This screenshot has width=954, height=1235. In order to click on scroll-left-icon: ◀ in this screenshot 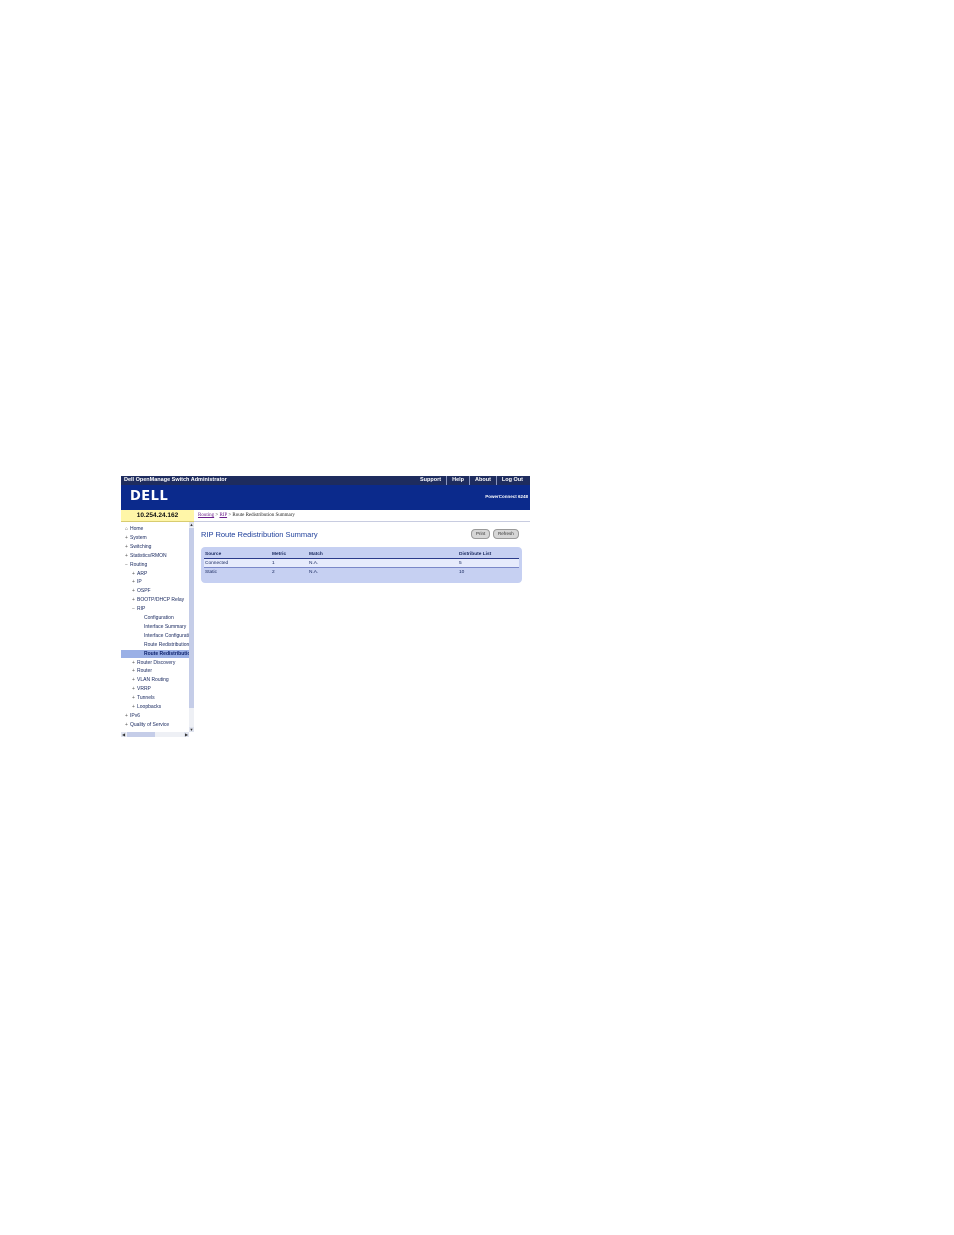, I will do `click(123, 734)`.